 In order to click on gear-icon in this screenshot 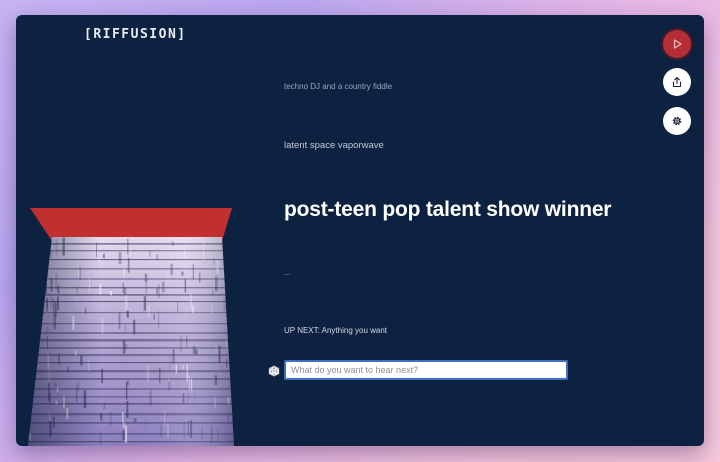, I will do `click(677, 121)`.